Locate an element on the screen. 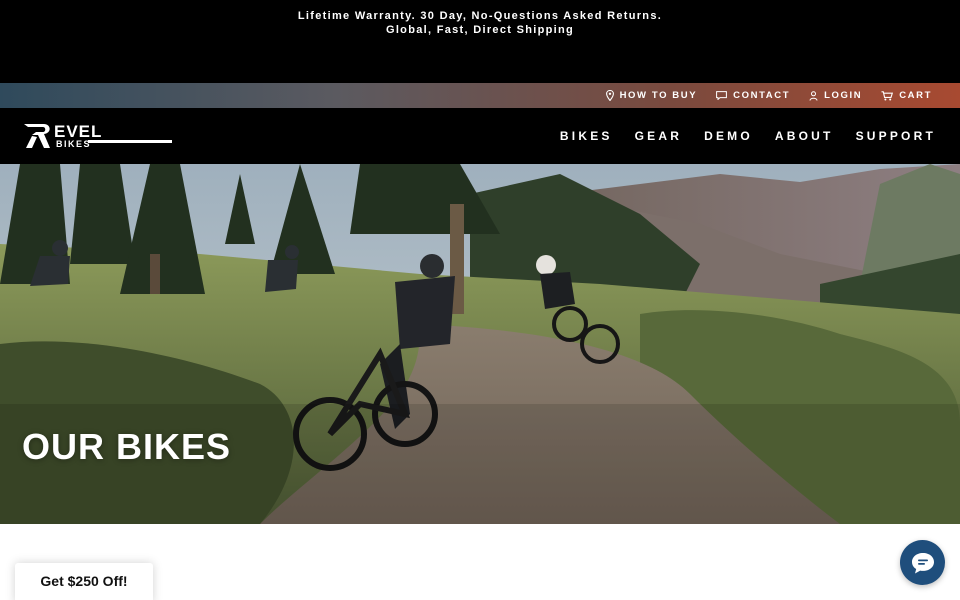 Image resolution: width=960 pixels, height=600 pixels. revel-bikes-logo: EVEL BIKES is located at coordinates (98, 136).